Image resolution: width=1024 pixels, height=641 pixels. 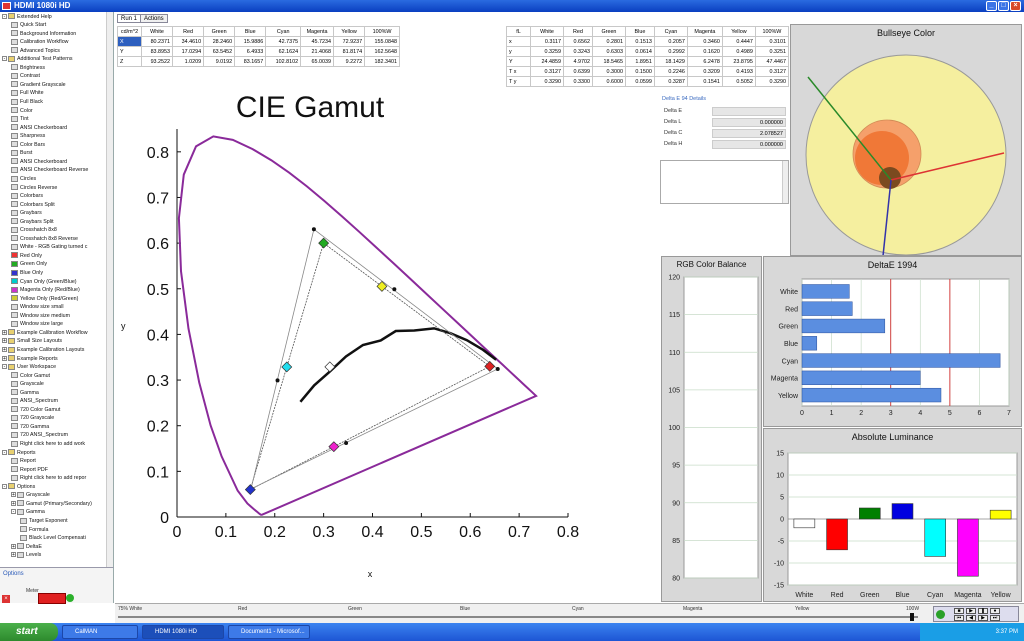 I want to click on tree-item: Blue Only, so click(x=27, y=273).